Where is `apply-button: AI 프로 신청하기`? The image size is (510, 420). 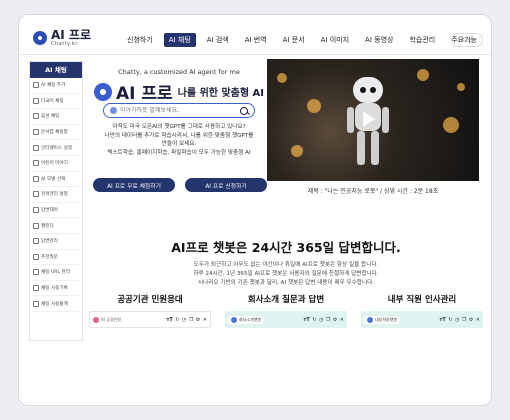
apply-button: AI 프로 신청하기 is located at coordinates (226, 185).